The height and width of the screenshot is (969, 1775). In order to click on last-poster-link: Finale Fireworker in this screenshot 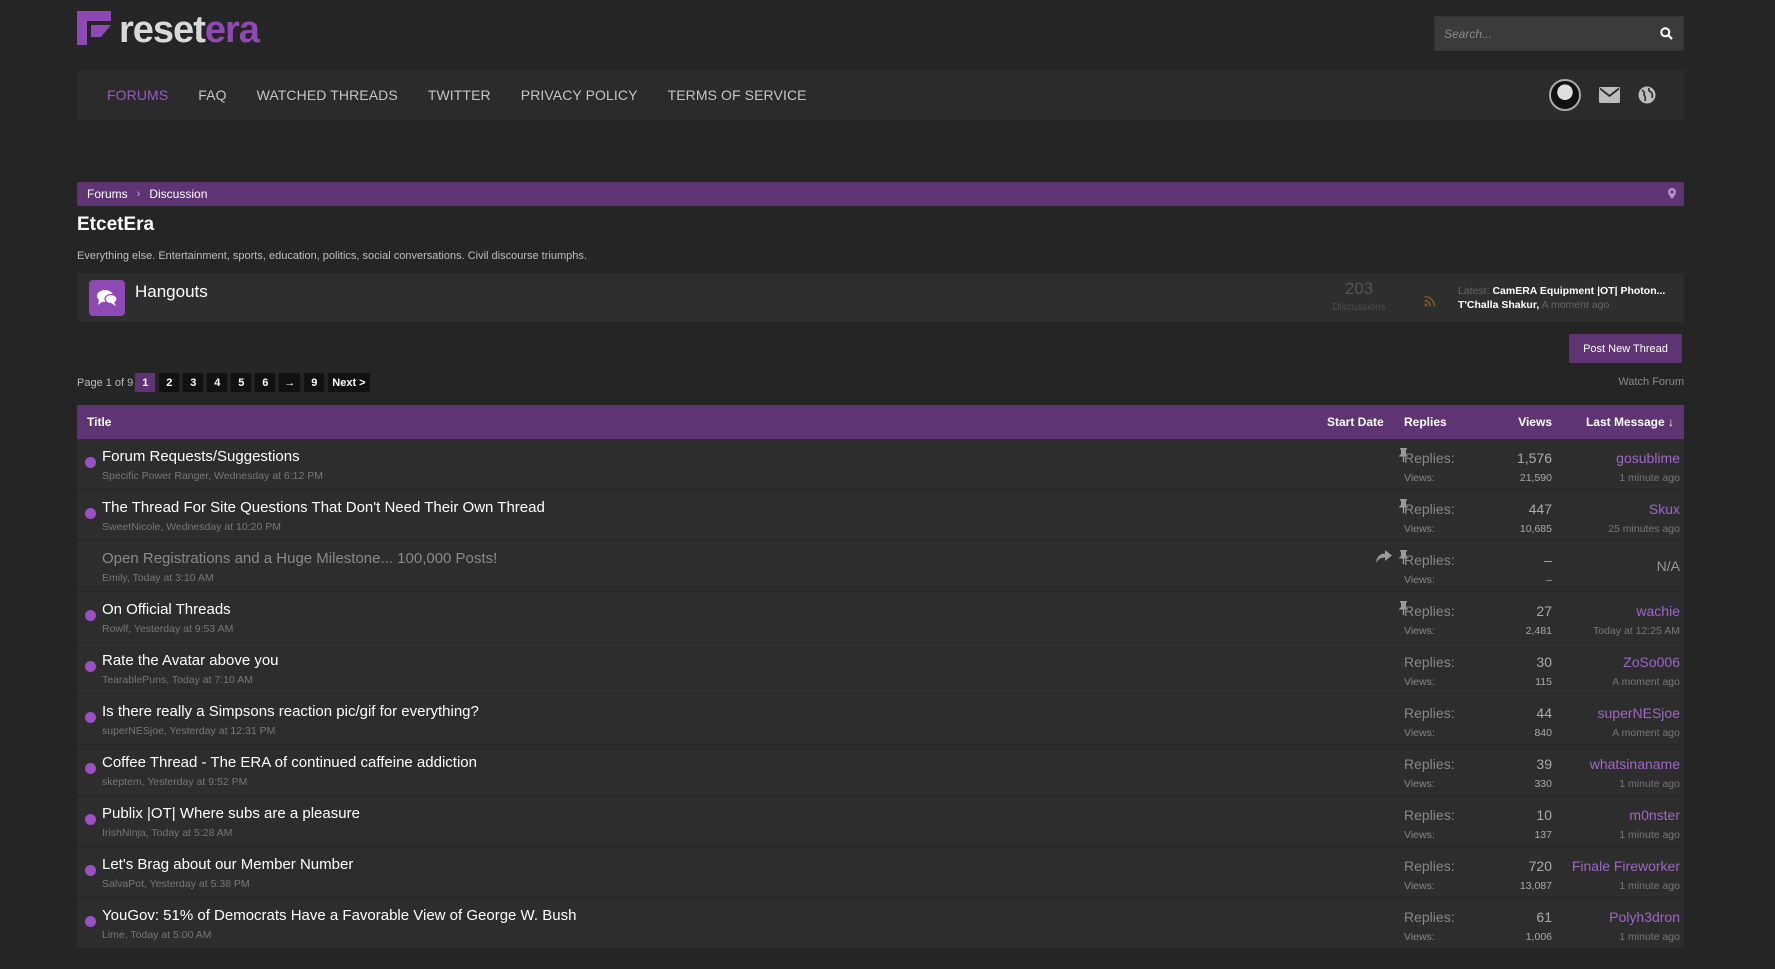, I will do `click(1626, 866)`.